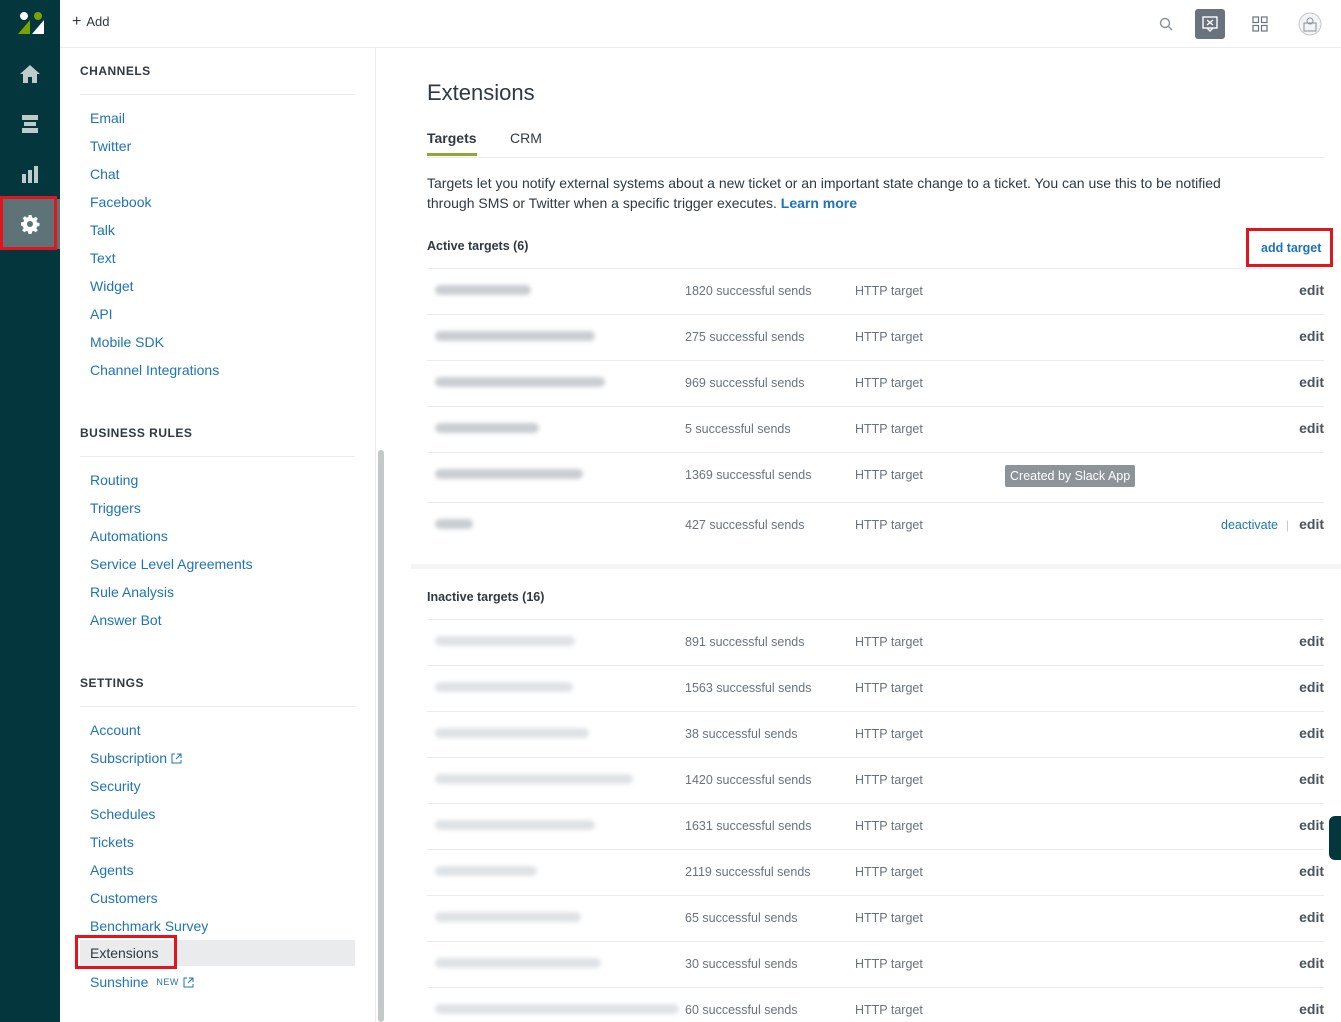 The height and width of the screenshot is (1022, 1341). Describe the element at coordinates (748, 291) in the screenshot. I see `target-sends: 1820 successful sends` at that location.